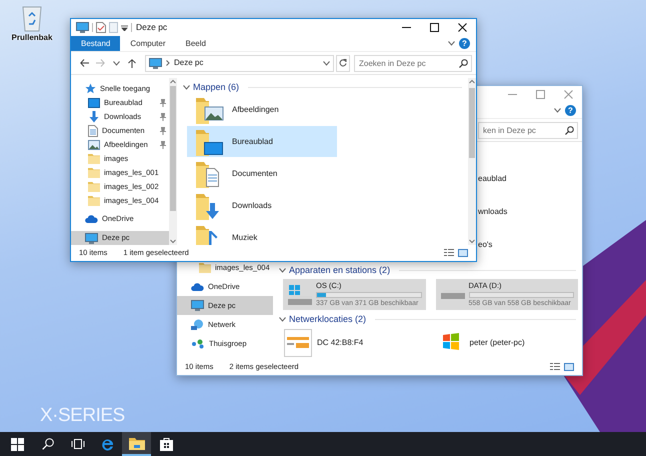 The height and width of the screenshot is (456, 646). Describe the element at coordinates (168, 63) in the screenshot. I see `chevron-icon` at that location.